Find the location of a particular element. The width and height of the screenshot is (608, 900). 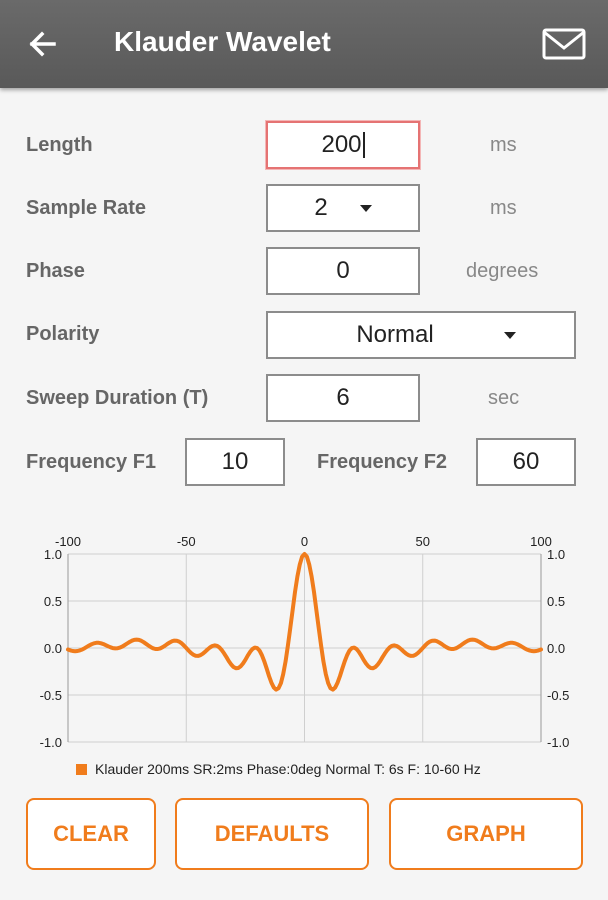

frequency-f1-value: 10 is located at coordinates (235, 461).